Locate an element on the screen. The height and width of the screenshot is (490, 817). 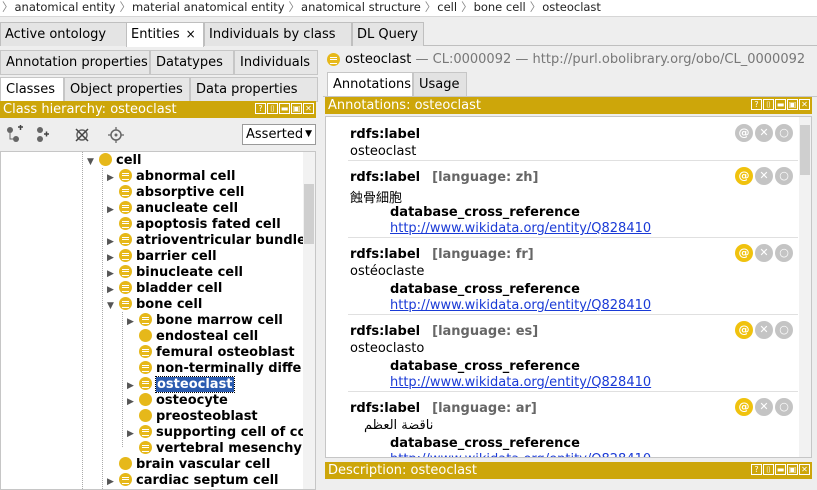
delete-class-icon is located at coordinates (82, 135).